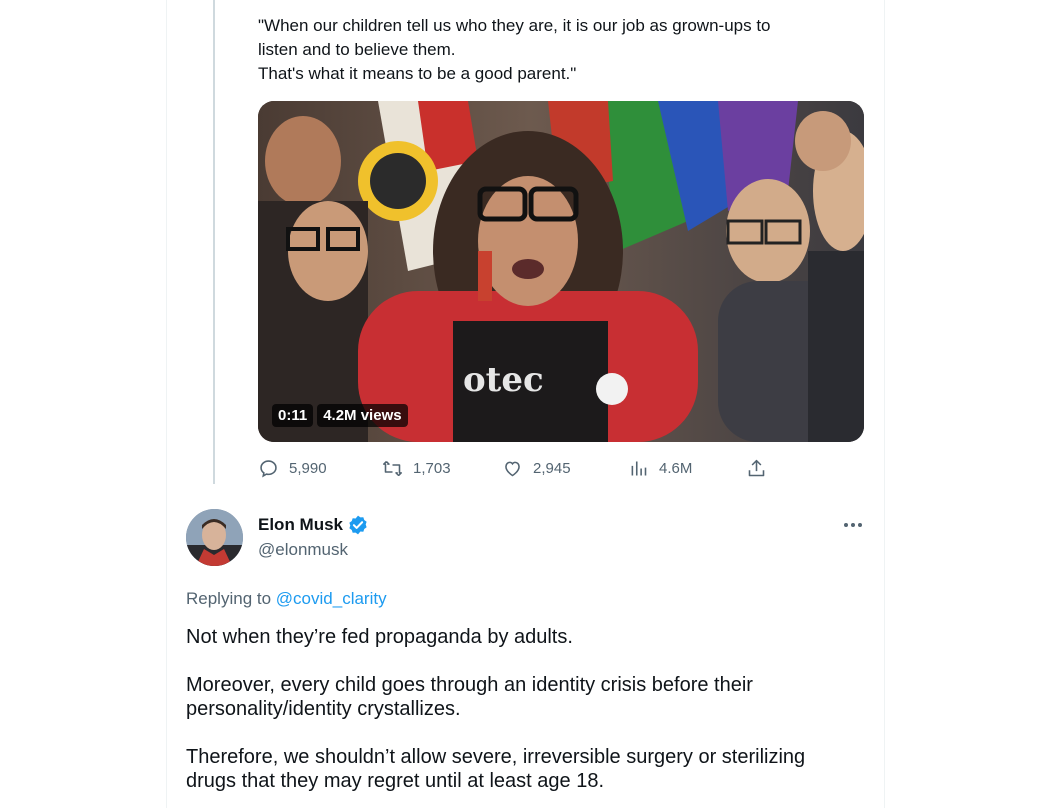 This screenshot has width=1050, height=808. I want to click on author-name: Elon Musk, so click(300, 525).